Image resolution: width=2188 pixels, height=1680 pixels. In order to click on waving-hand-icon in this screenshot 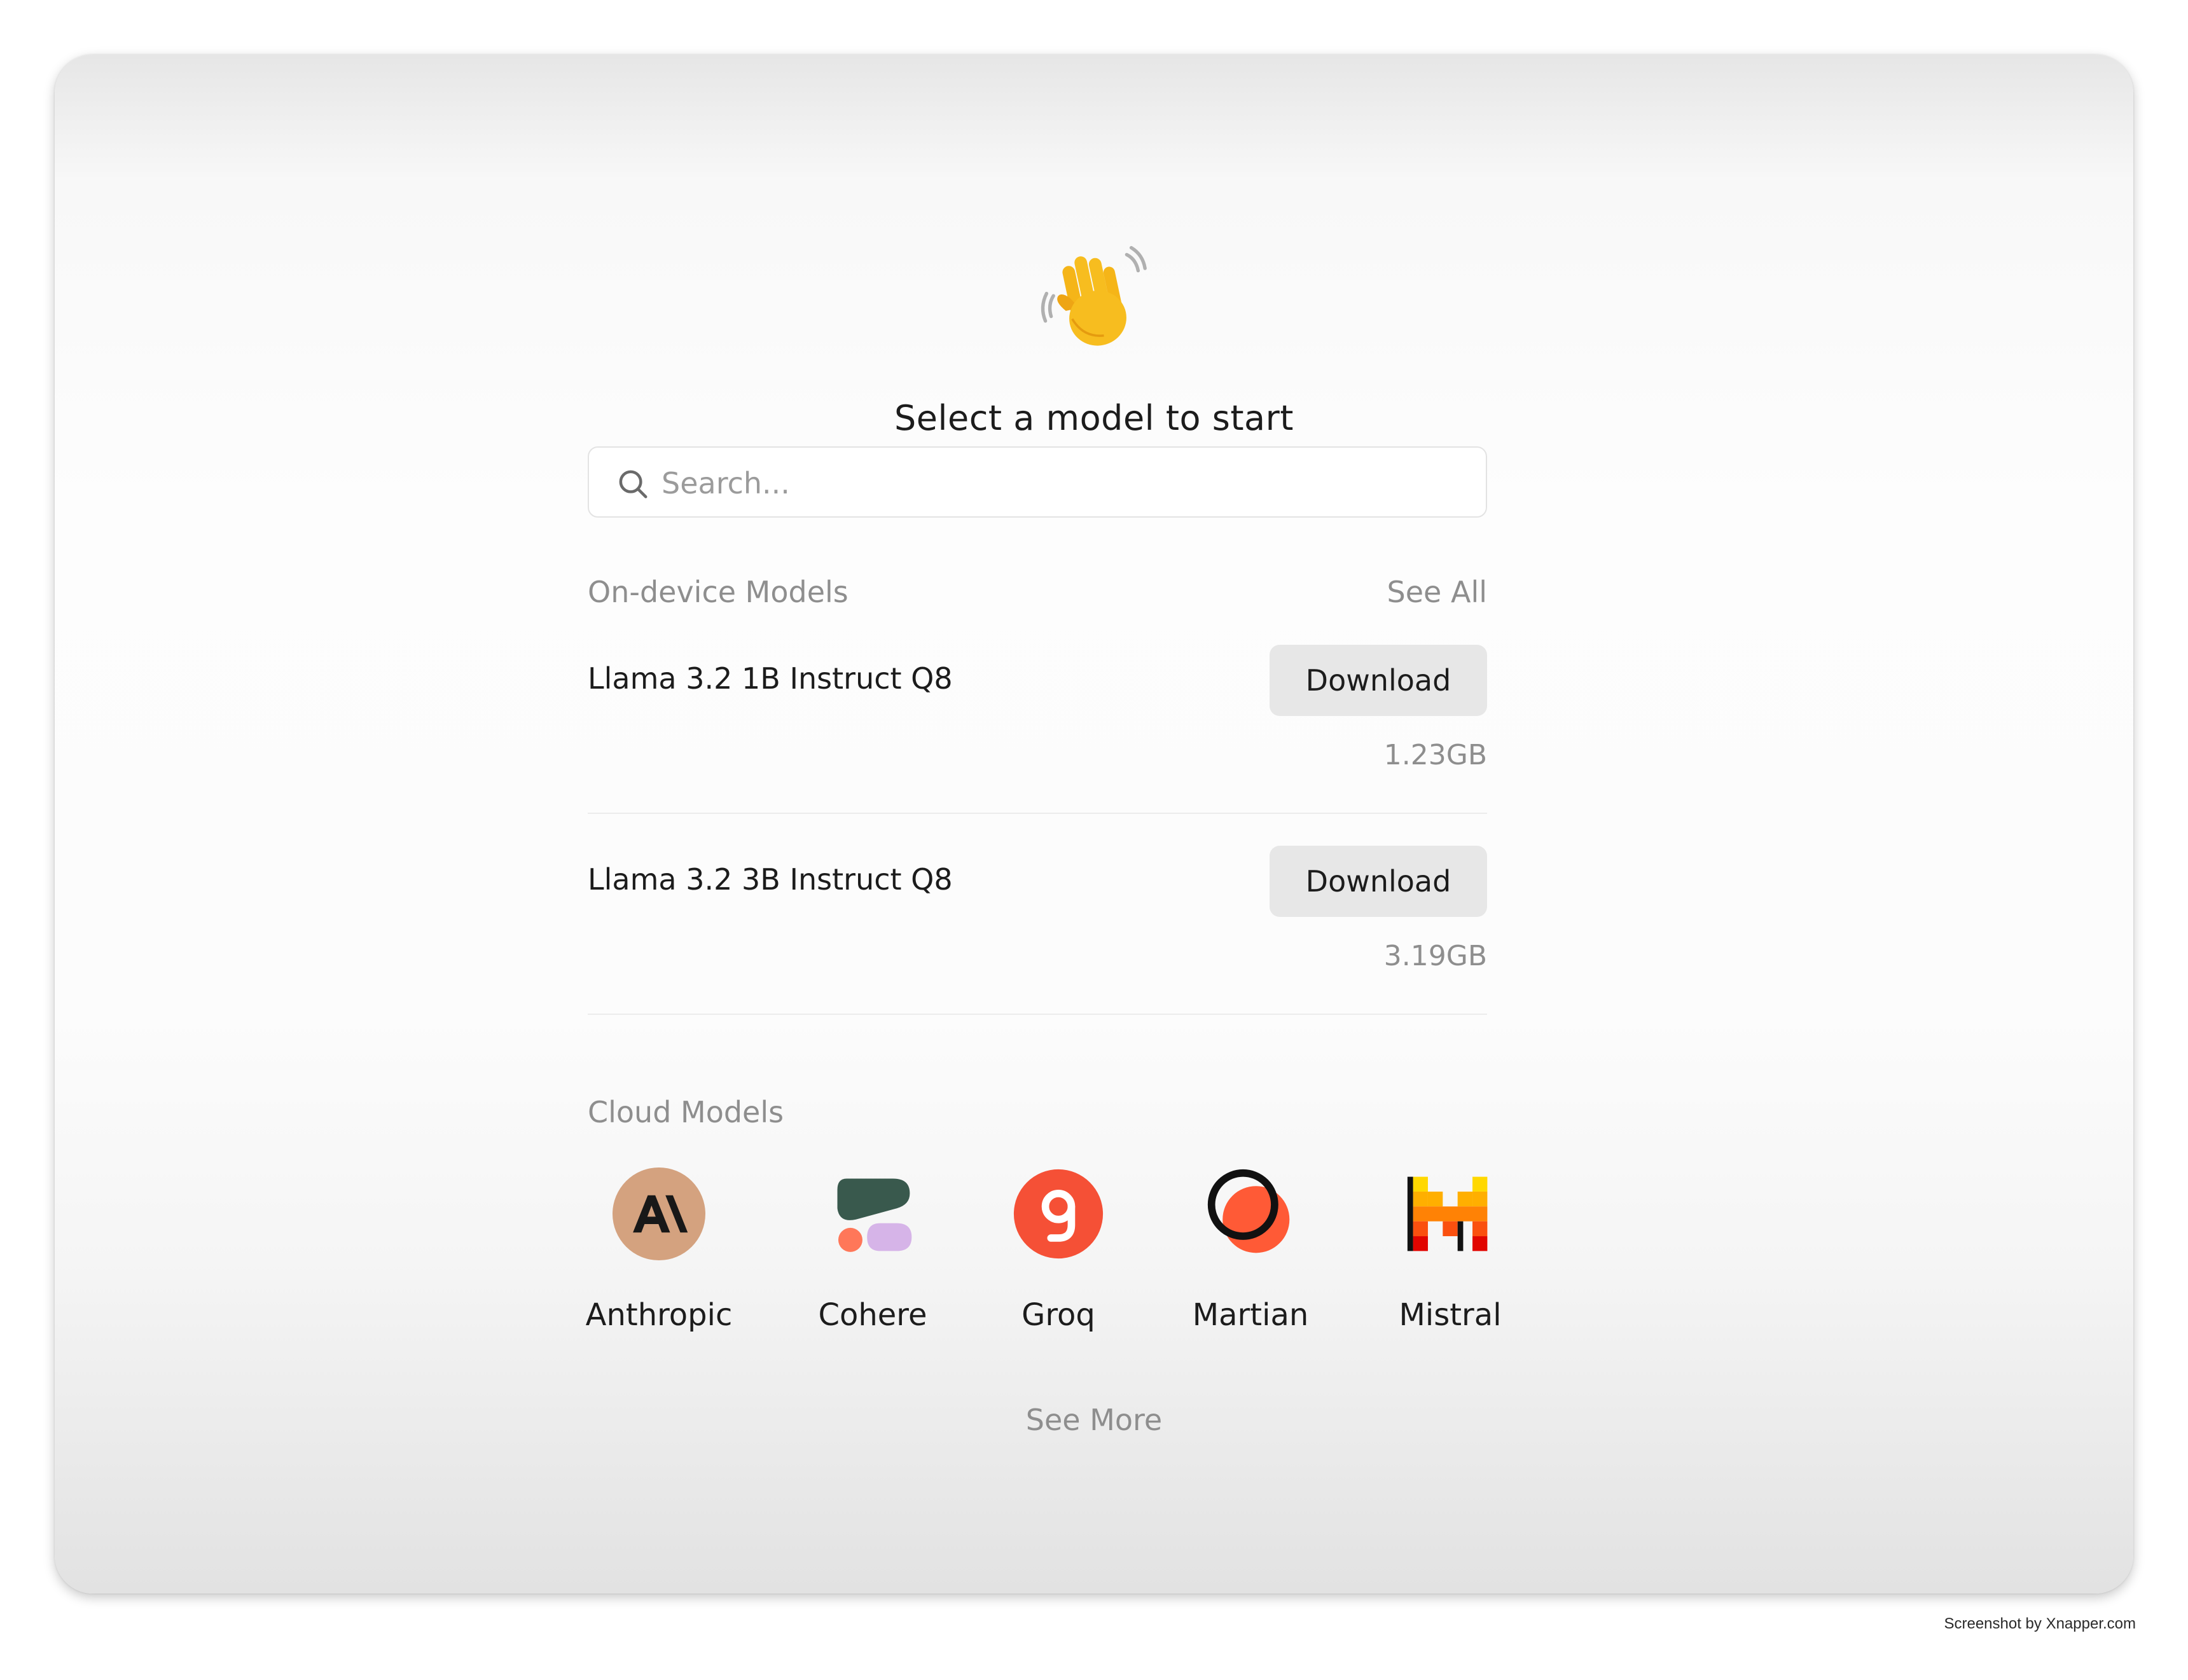, I will do `click(1094, 295)`.